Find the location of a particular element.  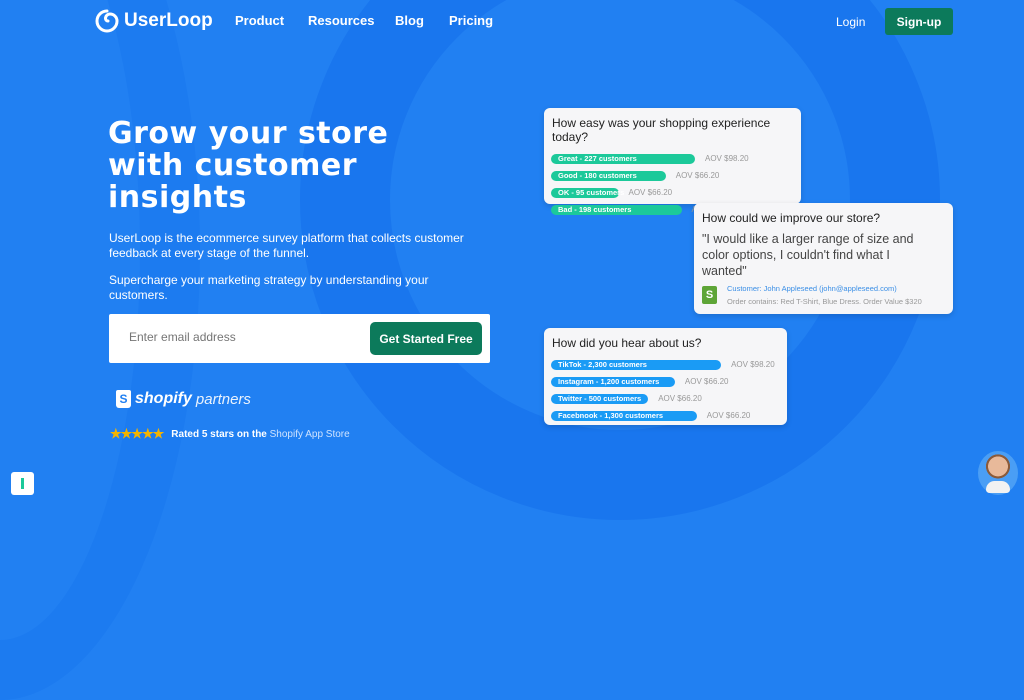

shopify-app-store-link: Shopify App Store is located at coordinates (310, 434).